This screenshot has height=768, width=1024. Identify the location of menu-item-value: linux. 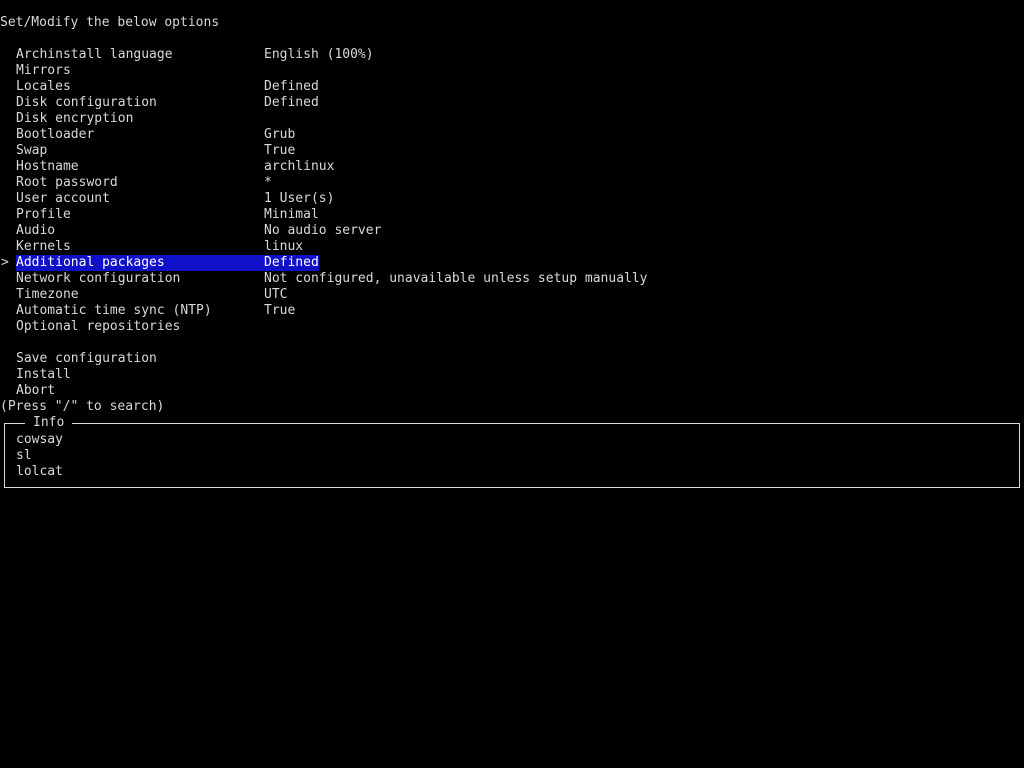
(284, 246).